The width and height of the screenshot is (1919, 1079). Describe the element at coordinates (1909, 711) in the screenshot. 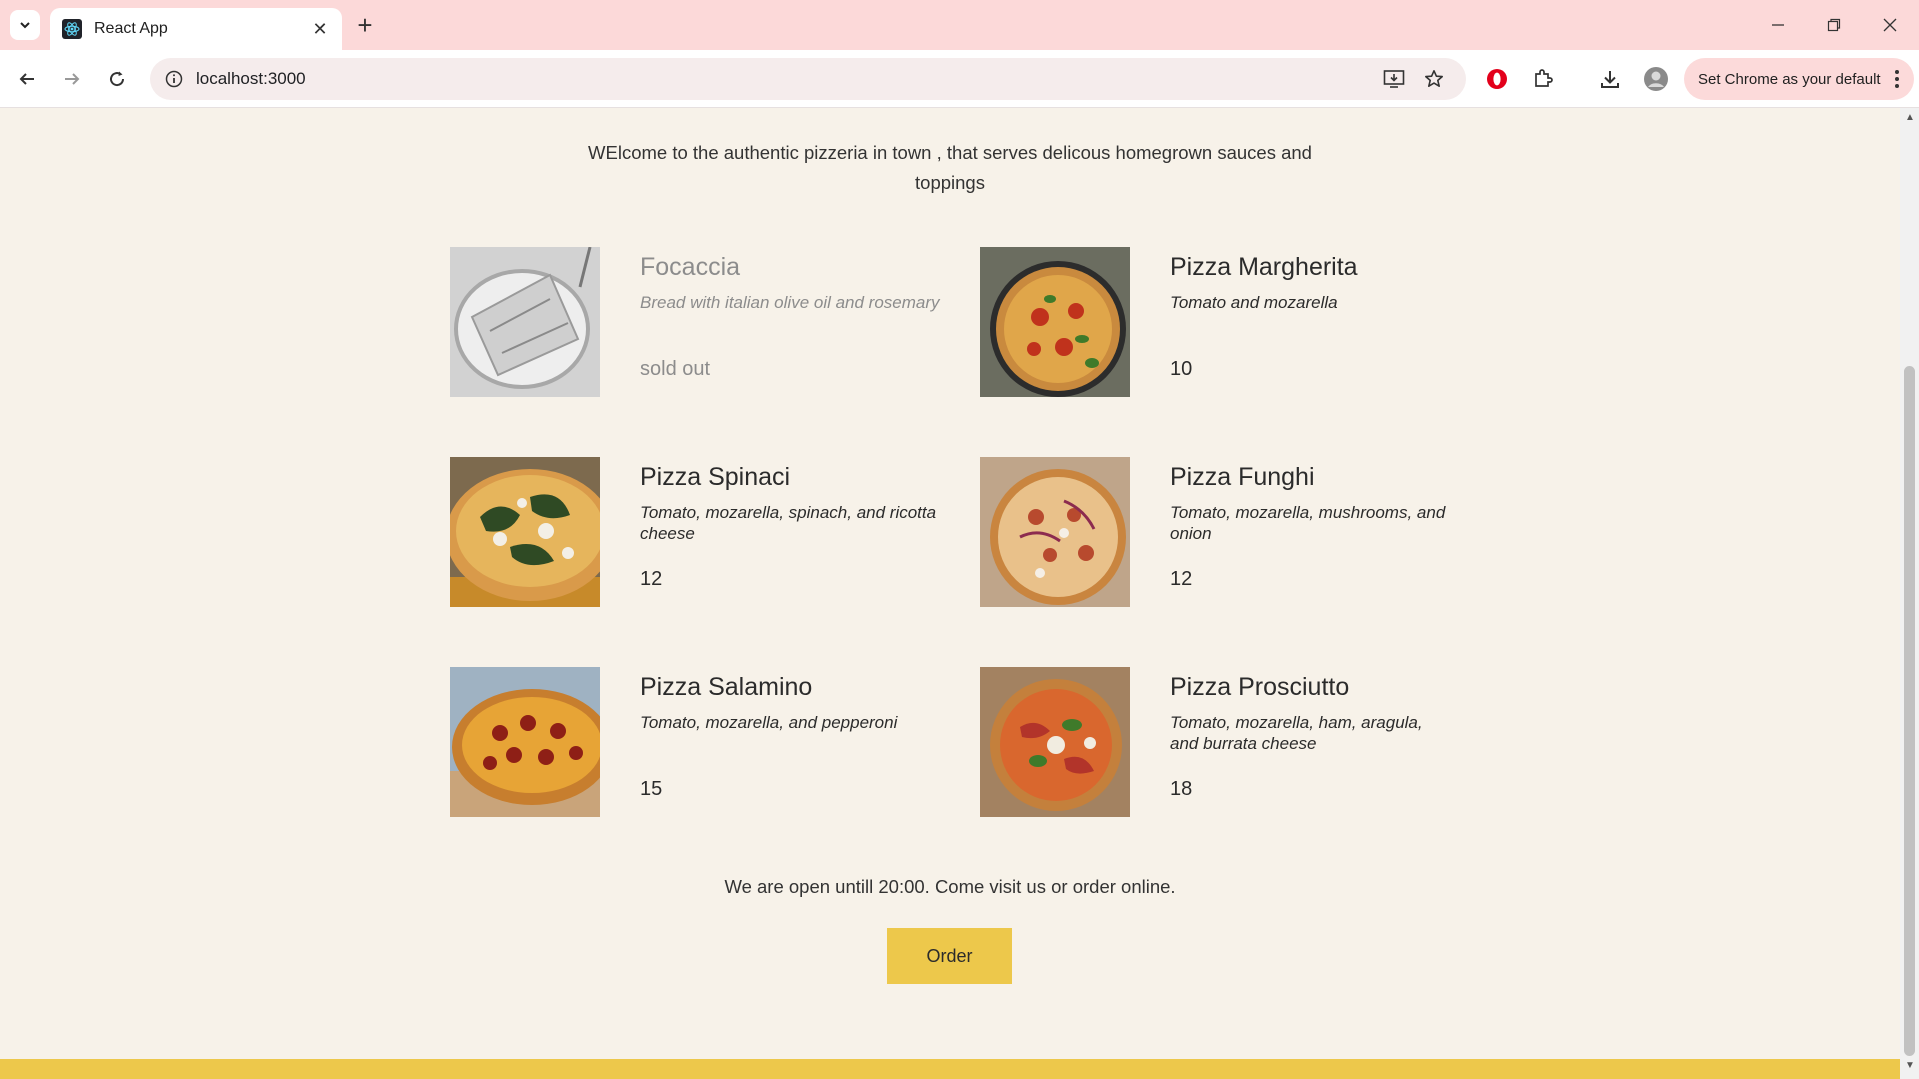

I see `scrollbar-thumb` at that location.